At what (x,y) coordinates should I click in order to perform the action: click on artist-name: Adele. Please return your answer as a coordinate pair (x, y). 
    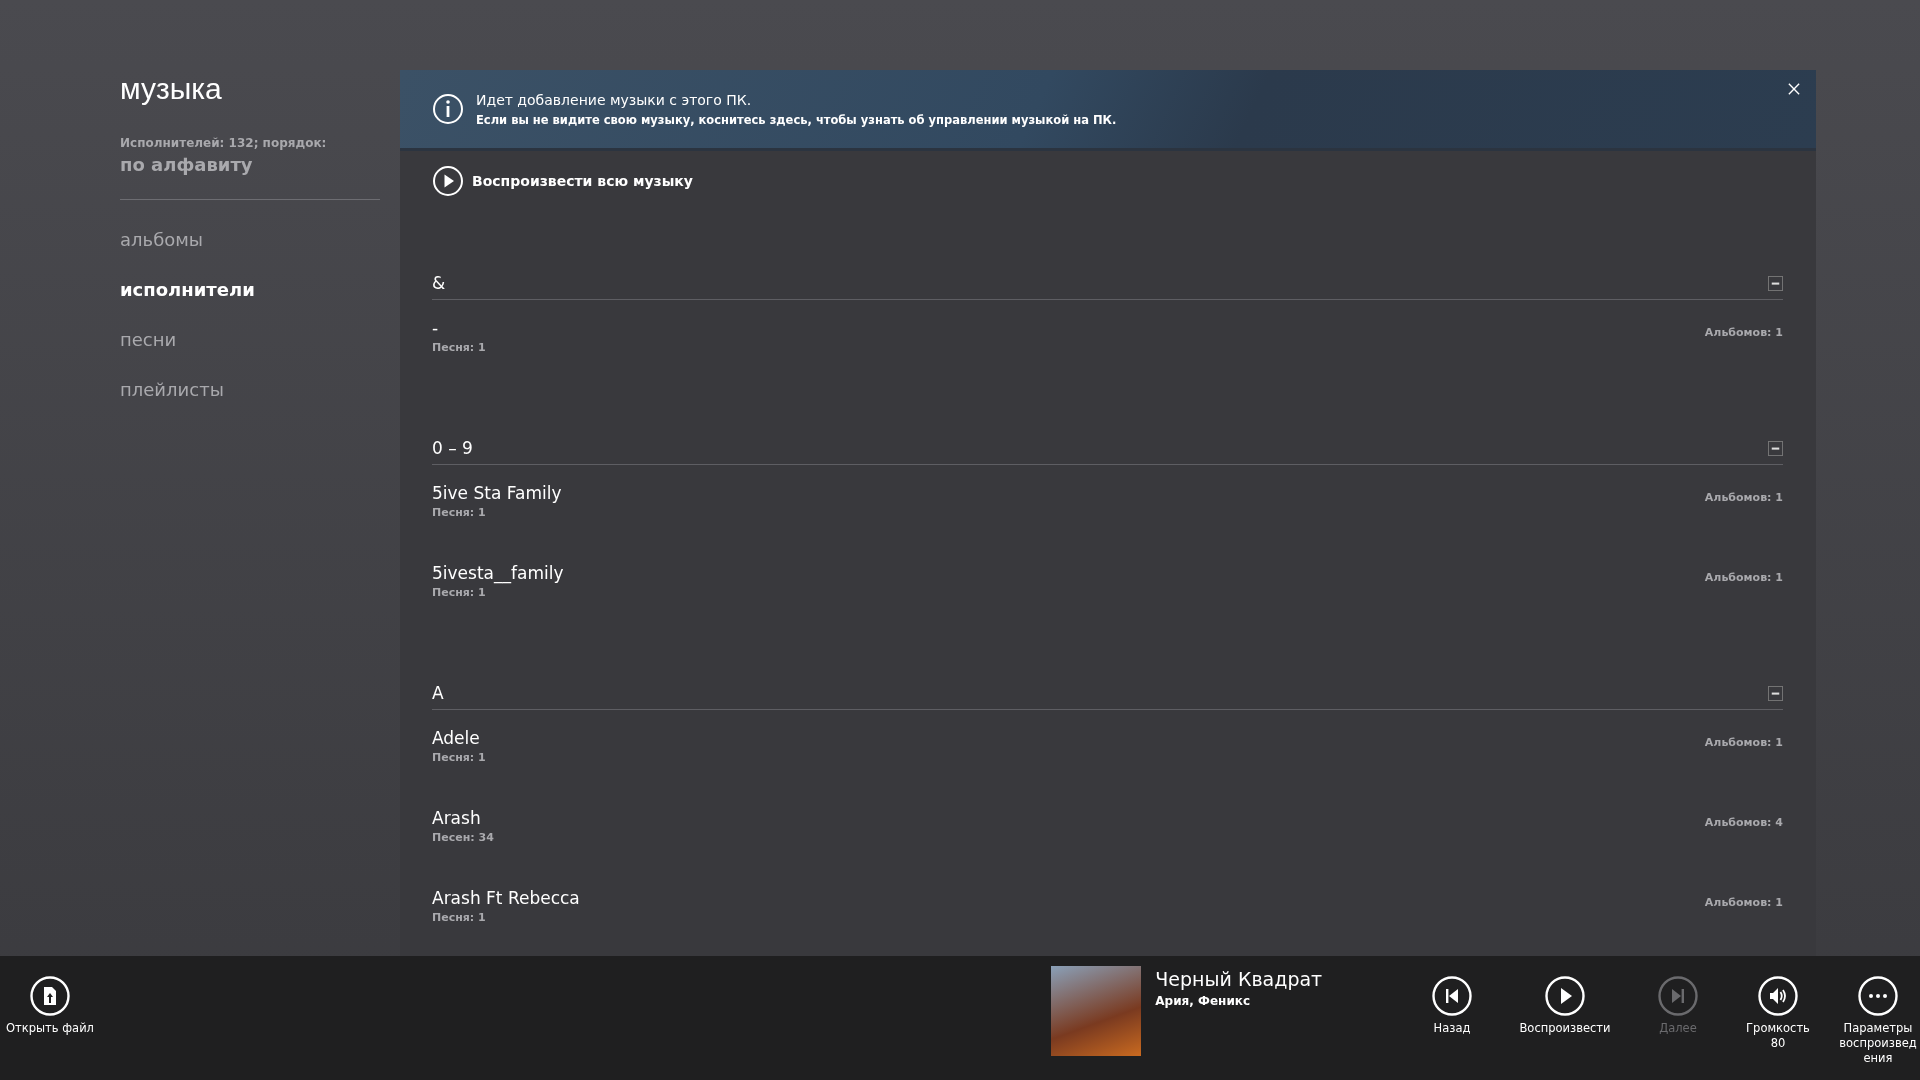
    Looking at the image, I should click on (459, 738).